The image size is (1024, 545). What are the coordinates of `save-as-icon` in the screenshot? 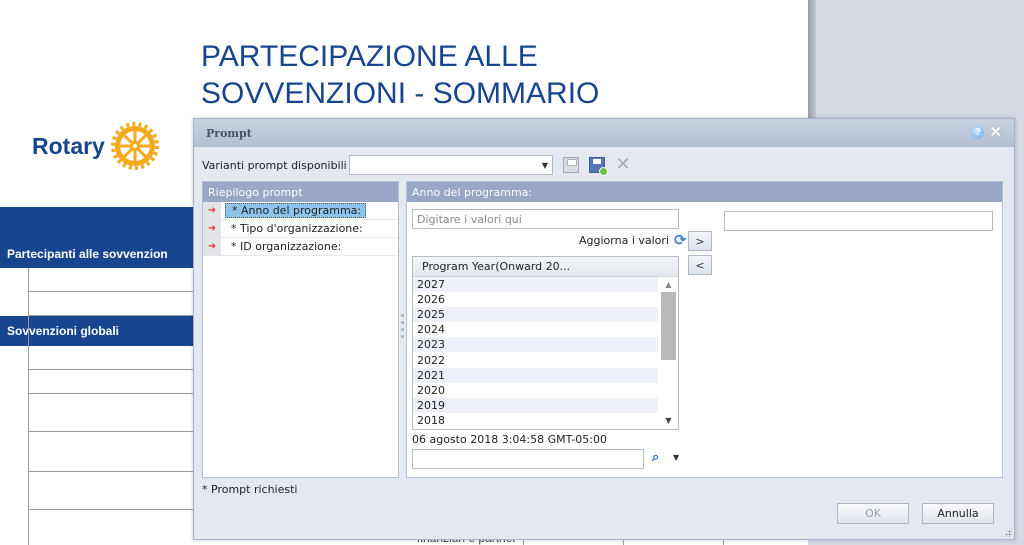 It's located at (598, 166).